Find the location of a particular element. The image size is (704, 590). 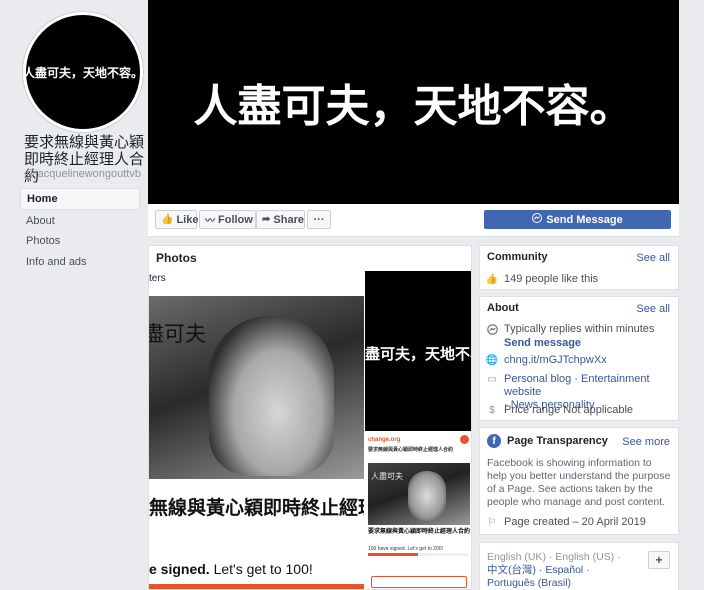

avatar-text: 人盡可夫，天地不容。 is located at coordinates (83, 72).